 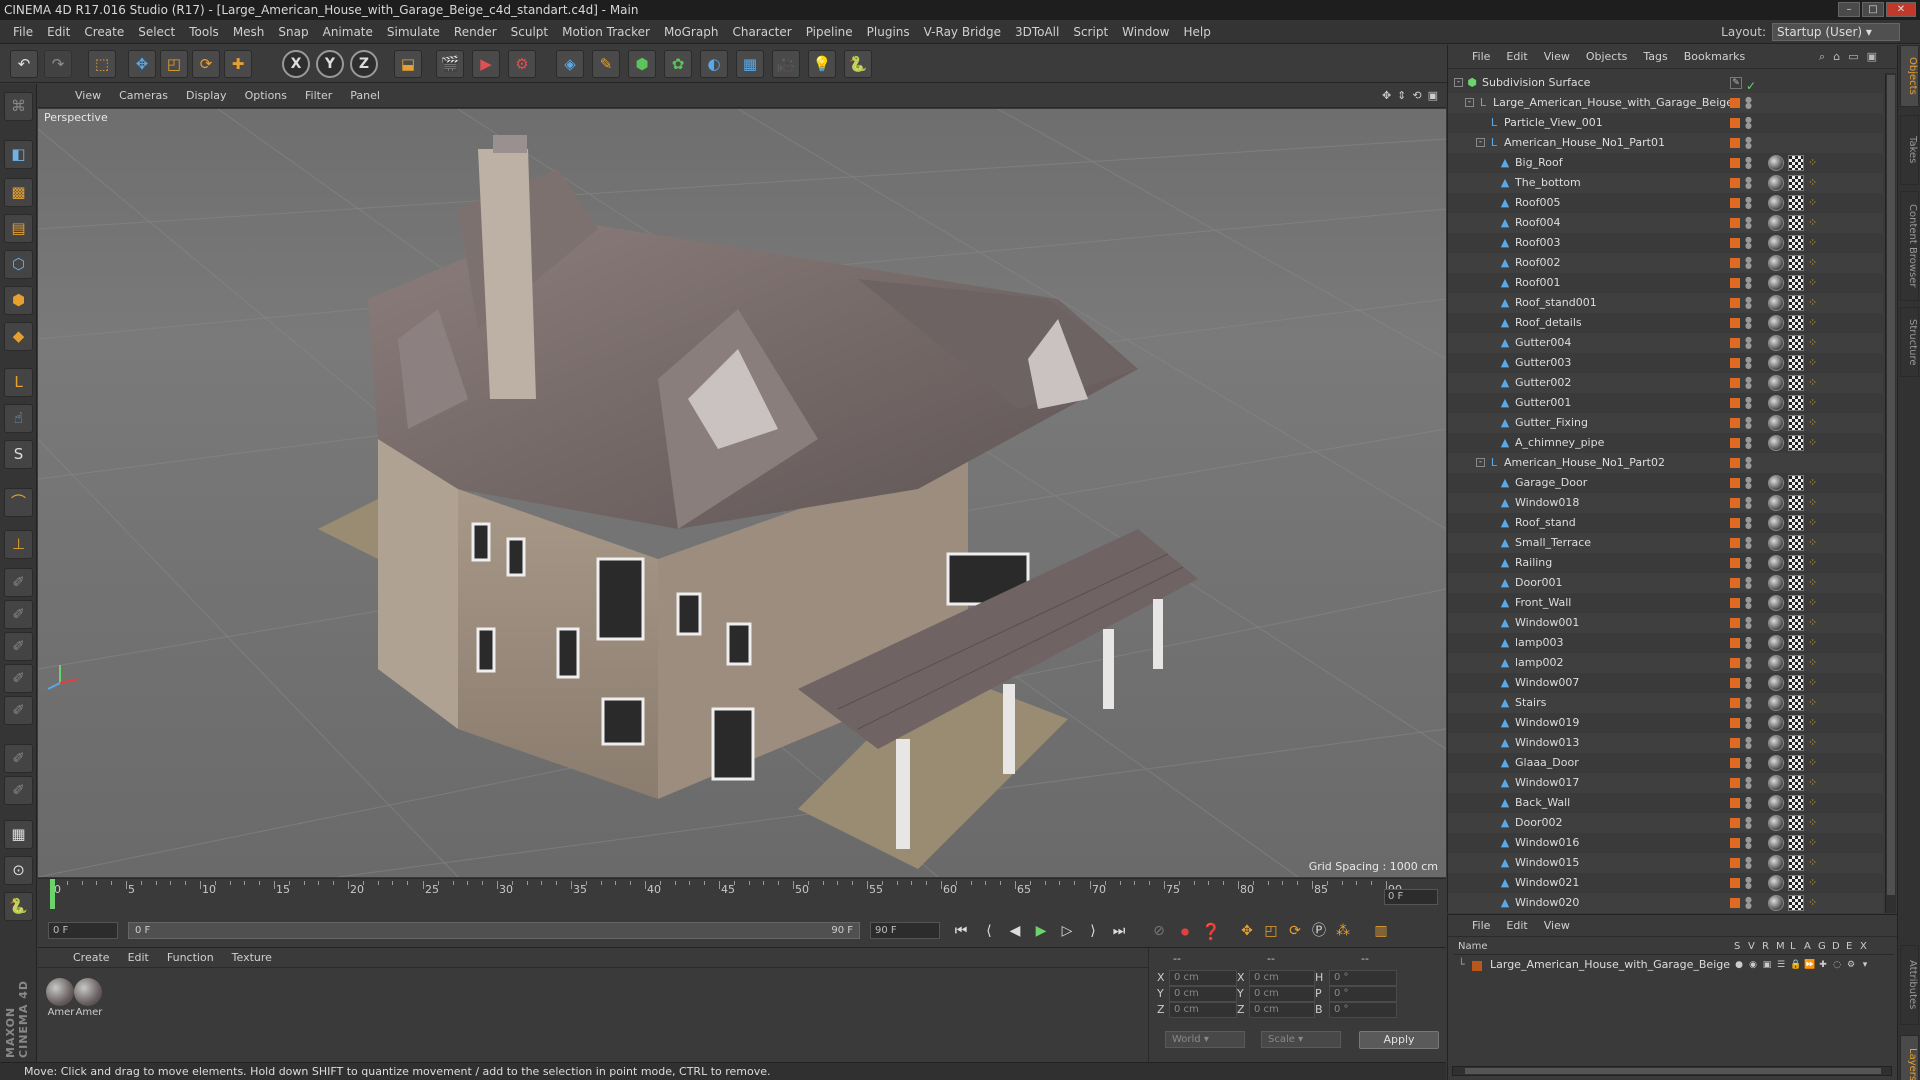 What do you see at coordinates (23, 32) in the screenshot?
I see `menu-file: File` at bounding box center [23, 32].